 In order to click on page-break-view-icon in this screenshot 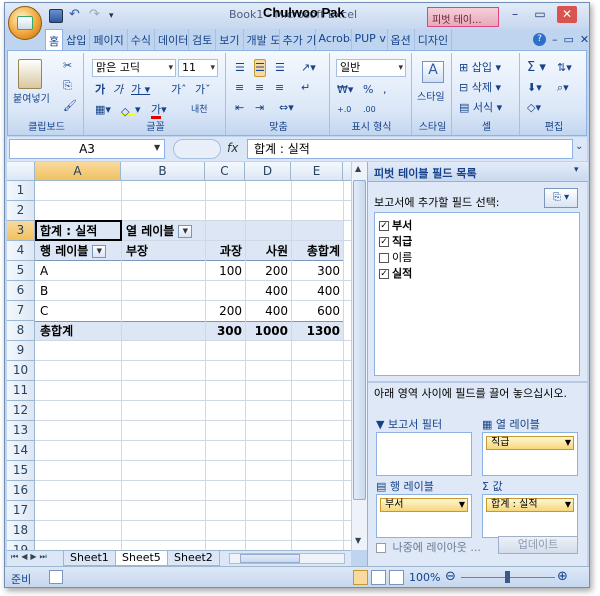, I will do `click(396, 577)`.